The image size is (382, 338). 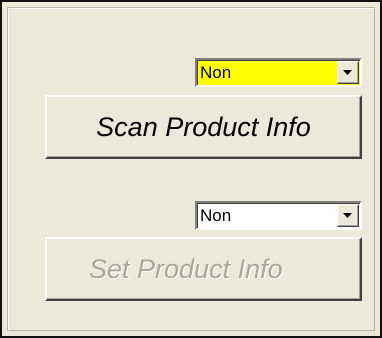 What do you see at coordinates (216, 72) in the screenshot?
I see `scan-mode-select-value: Non` at bounding box center [216, 72].